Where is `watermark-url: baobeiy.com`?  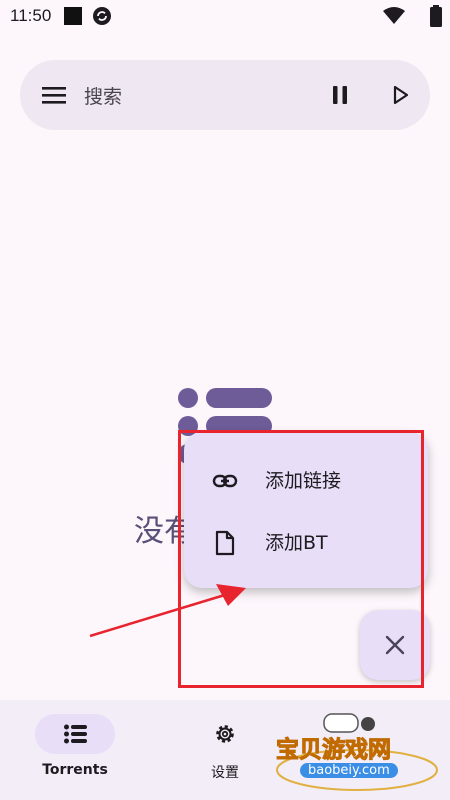
watermark-url: baobeiy.com is located at coordinates (349, 770).